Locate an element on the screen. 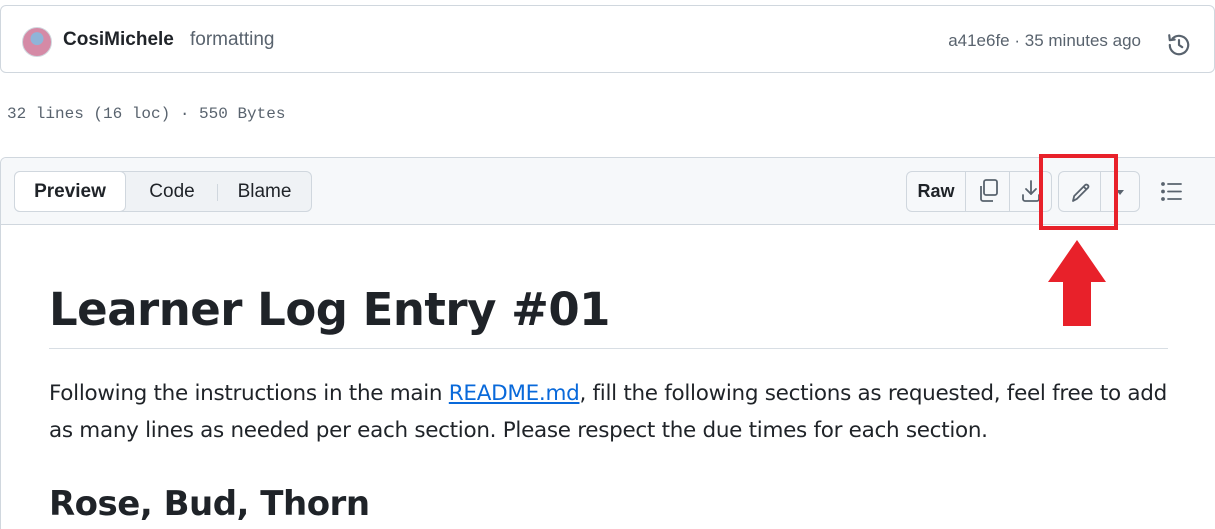 The width and height of the screenshot is (1215, 529). tab-code: Code is located at coordinates (172, 191).